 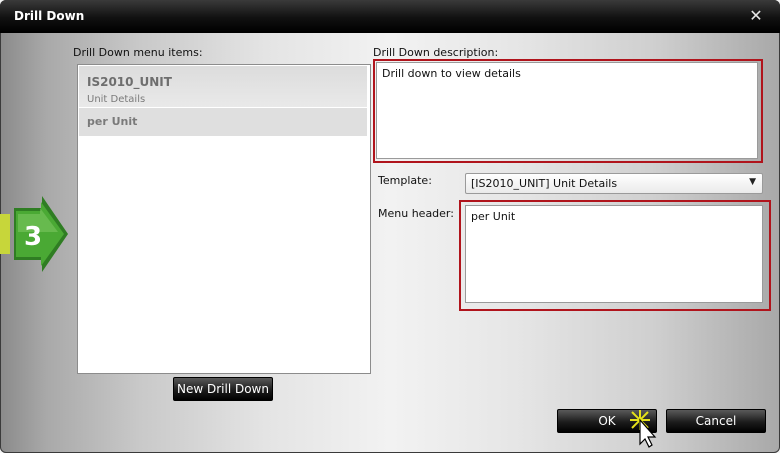 I want to click on step-number: 3, so click(x=33, y=237).